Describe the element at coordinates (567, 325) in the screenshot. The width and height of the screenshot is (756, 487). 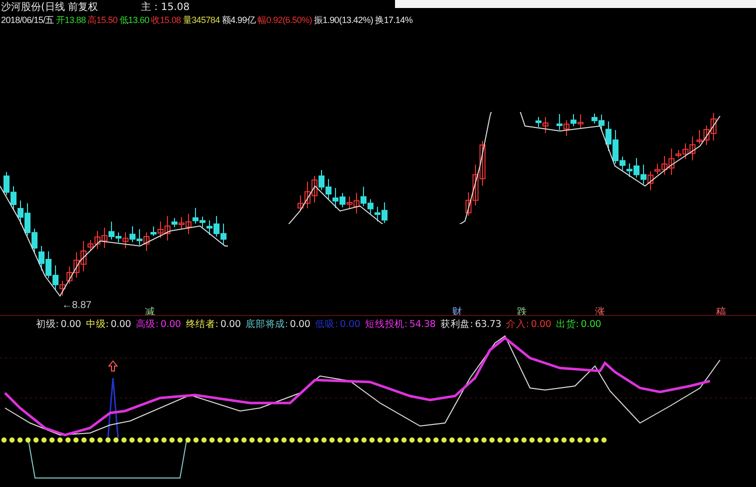
I see `indicator-label: 出货:` at that location.